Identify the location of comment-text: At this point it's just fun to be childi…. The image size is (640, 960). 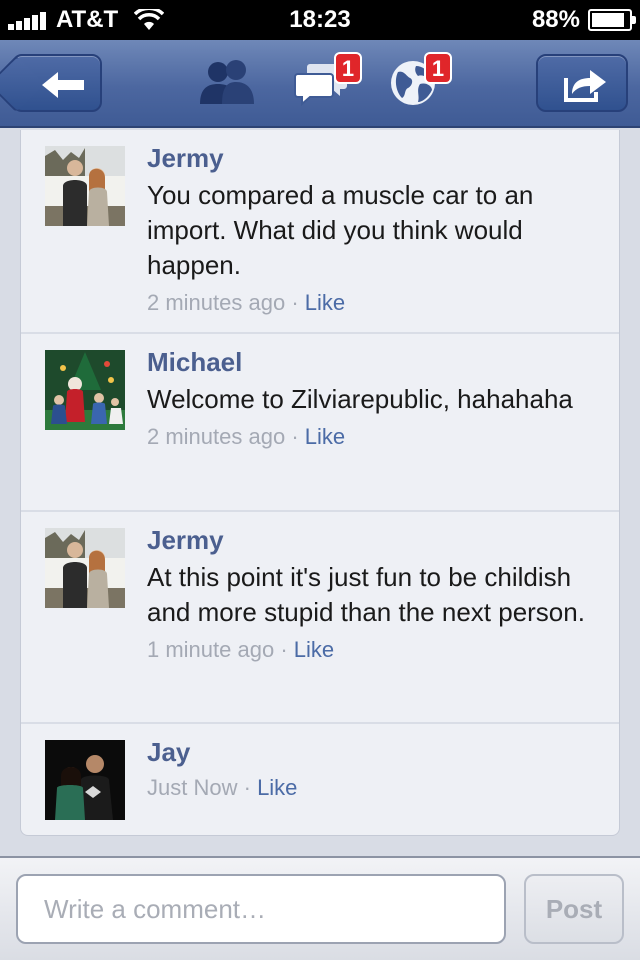
(366, 594).